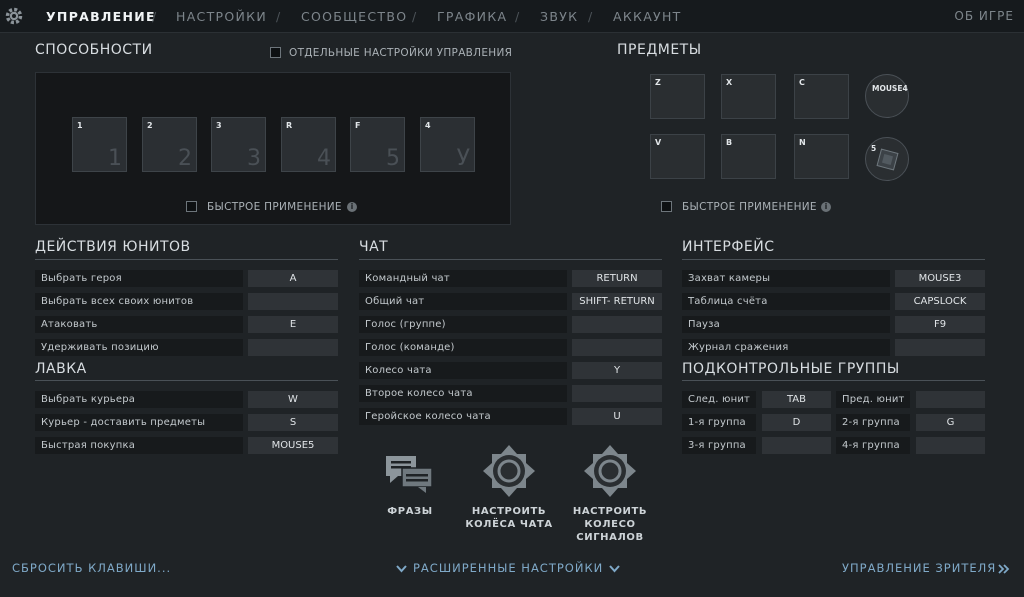 The image size is (1024, 597). Describe the element at coordinates (472, 16) in the screenshot. I see `tab-graphics: ГРАФИКА` at that location.